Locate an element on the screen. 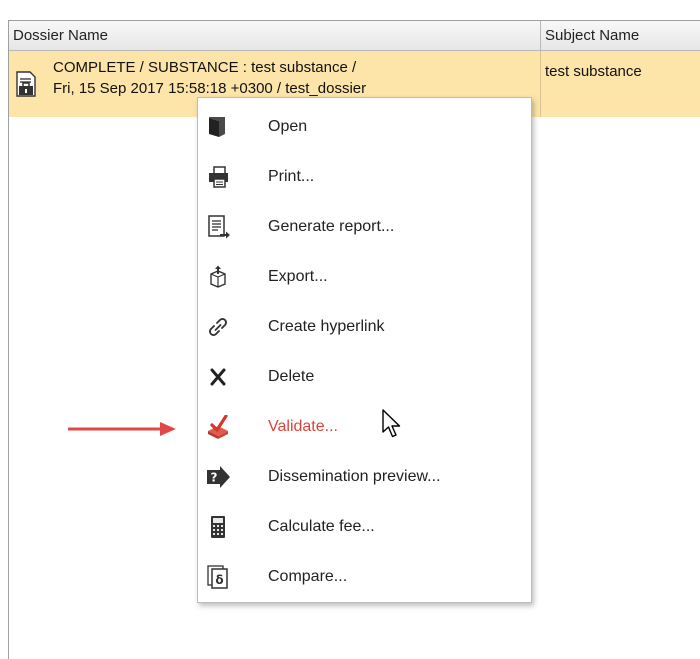 The height and width of the screenshot is (659, 700). export-icon is located at coordinates (218, 276).